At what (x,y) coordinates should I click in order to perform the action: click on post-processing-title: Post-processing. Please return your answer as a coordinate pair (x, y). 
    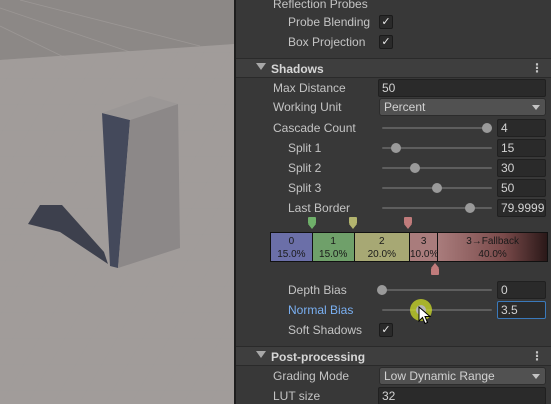
    Looking at the image, I should click on (318, 357).